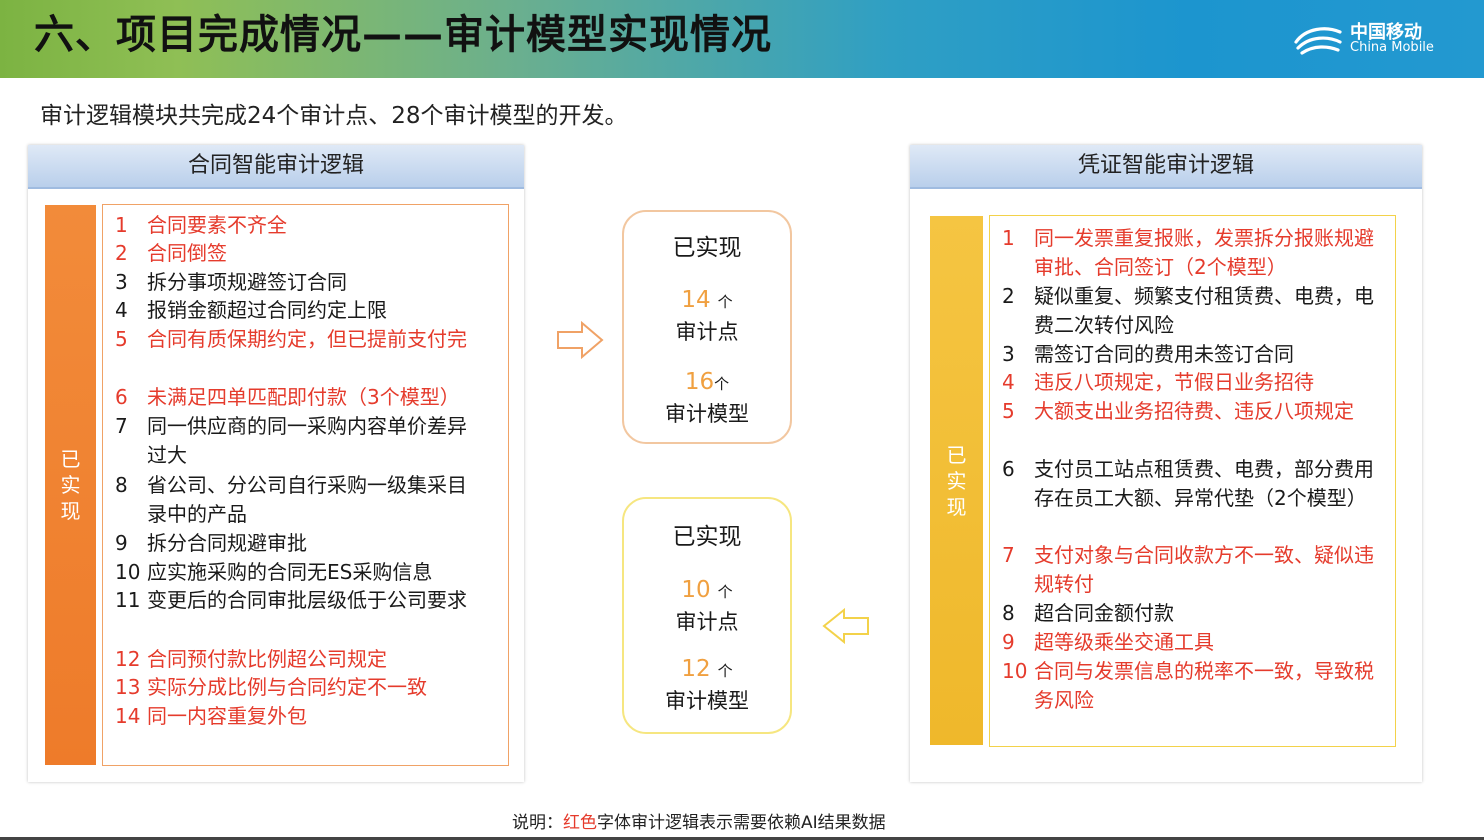 This screenshot has width=1484, height=840. Describe the element at coordinates (287, 687) in the screenshot. I see `list-item-text: 实际分成比例与合同约定不一致` at that location.